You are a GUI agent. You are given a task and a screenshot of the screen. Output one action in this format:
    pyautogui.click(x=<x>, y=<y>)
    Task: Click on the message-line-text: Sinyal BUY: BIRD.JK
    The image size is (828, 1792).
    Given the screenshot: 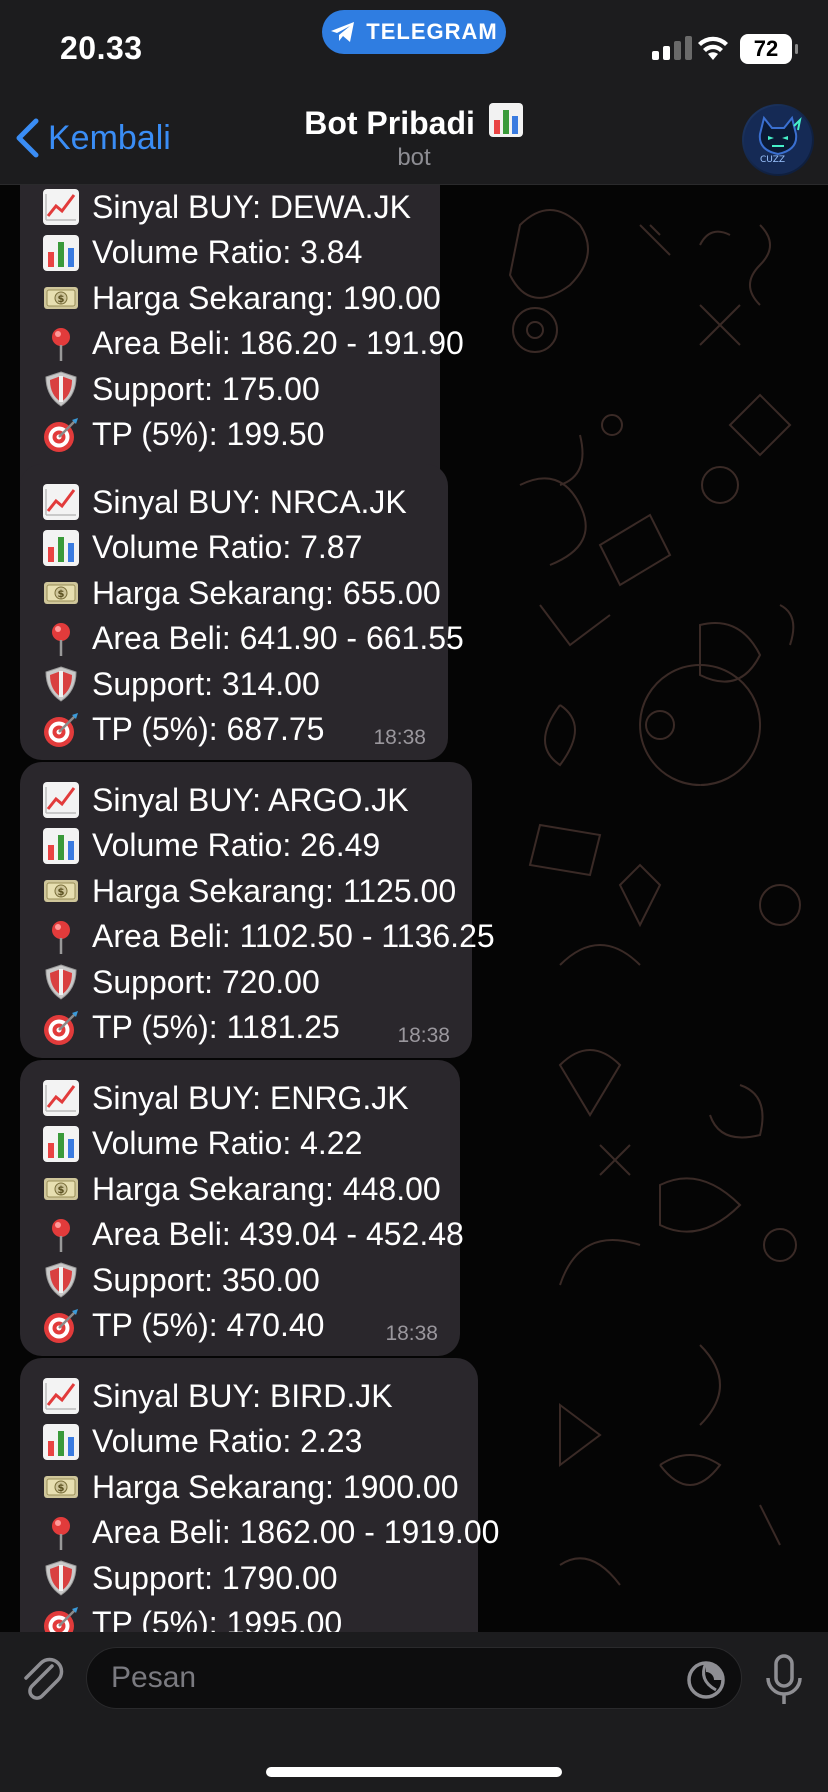 What is the action you would take?
    pyautogui.click(x=242, y=1395)
    